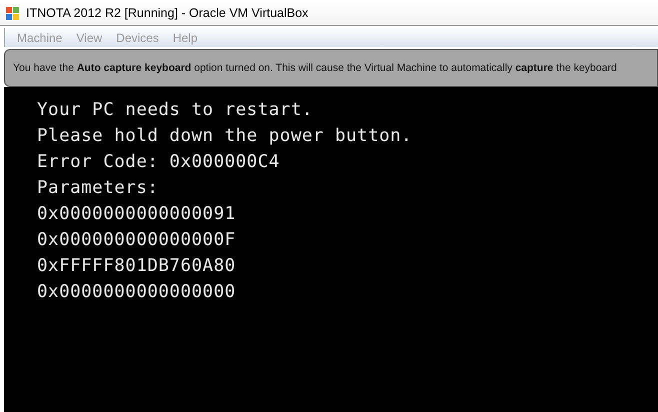 The width and height of the screenshot is (658, 412). What do you see at coordinates (13, 12) in the screenshot?
I see `app-icon` at bounding box center [13, 12].